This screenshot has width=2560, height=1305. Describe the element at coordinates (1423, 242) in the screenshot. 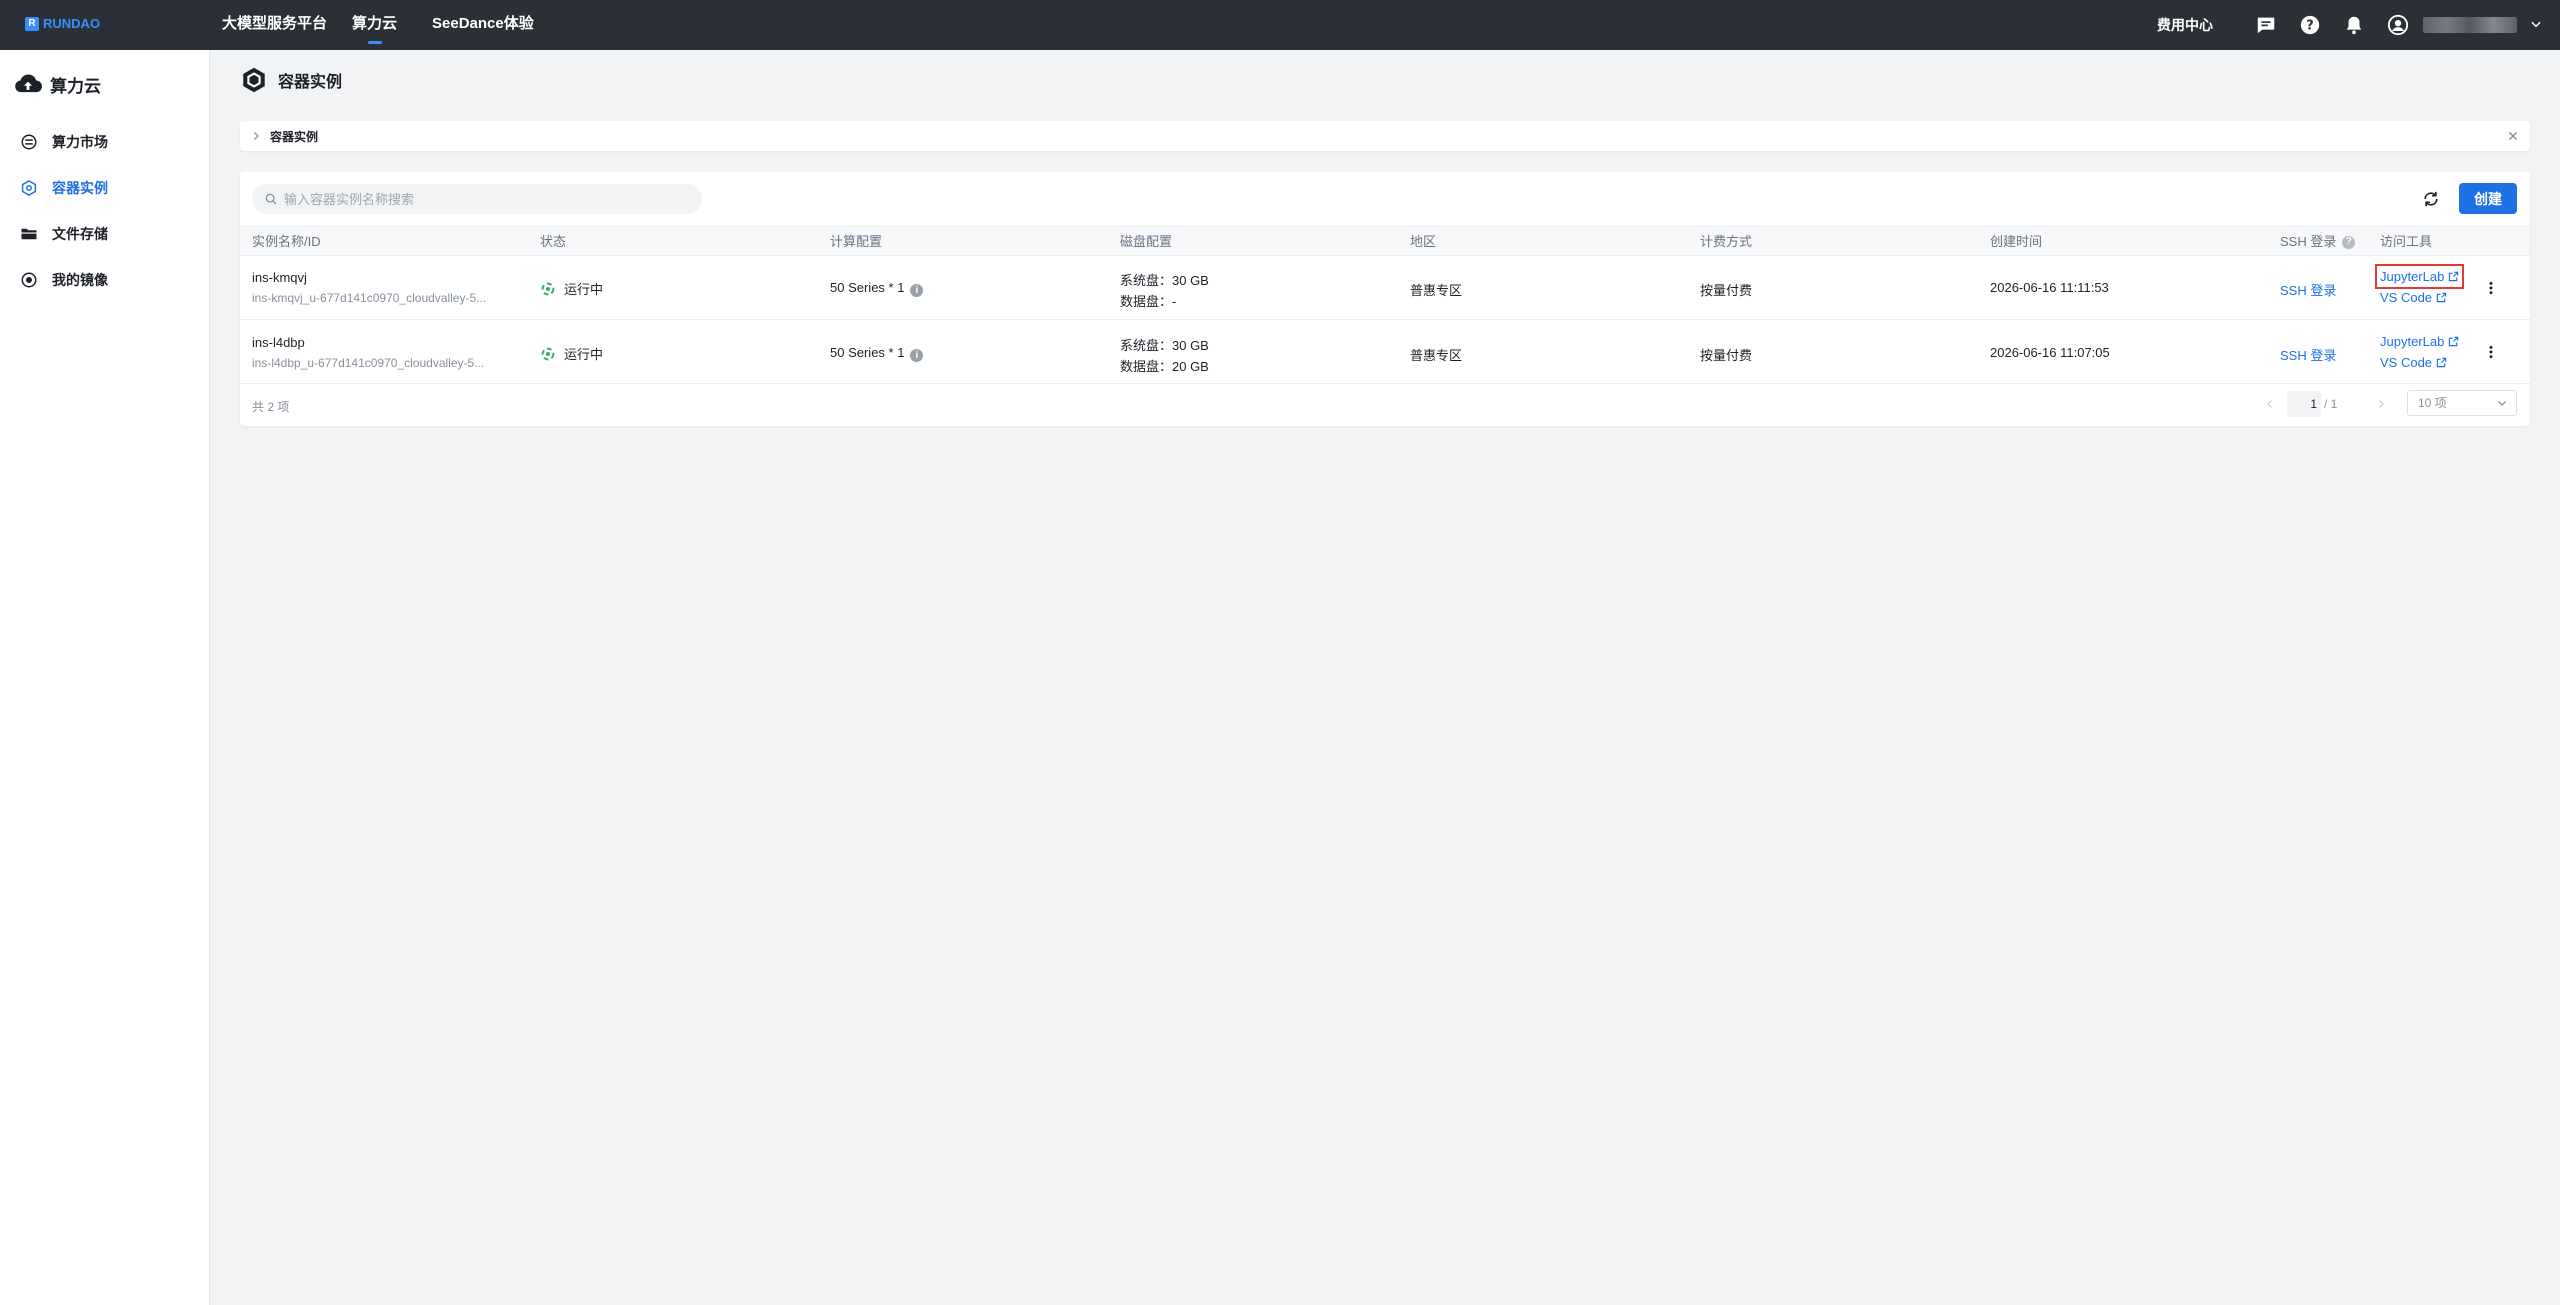

I see `column-header-region: 地区` at that location.